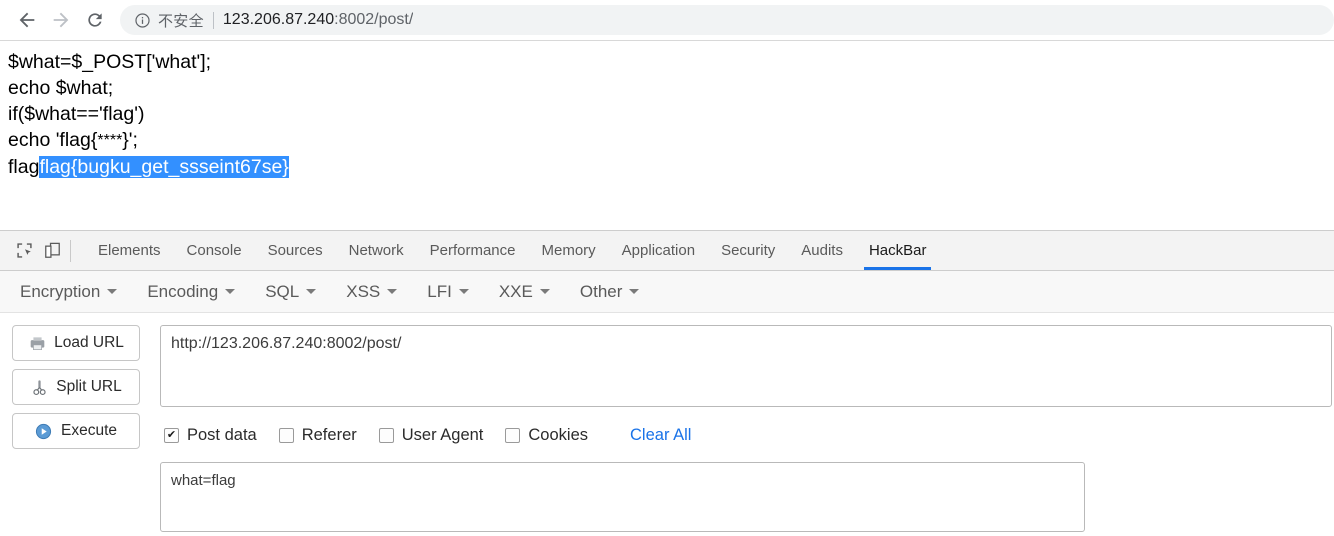 This screenshot has width=1334, height=536. What do you see at coordinates (295, 250) in the screenshot?
I see `tab-sources: Sources` at bounding box center [295, 250].